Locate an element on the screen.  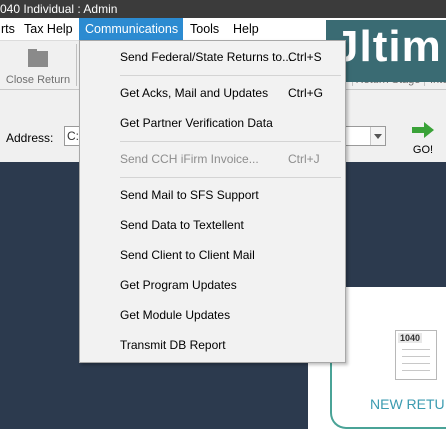
menu-item-shortcut: Ctrl+G is located at coordinates (306, 93).